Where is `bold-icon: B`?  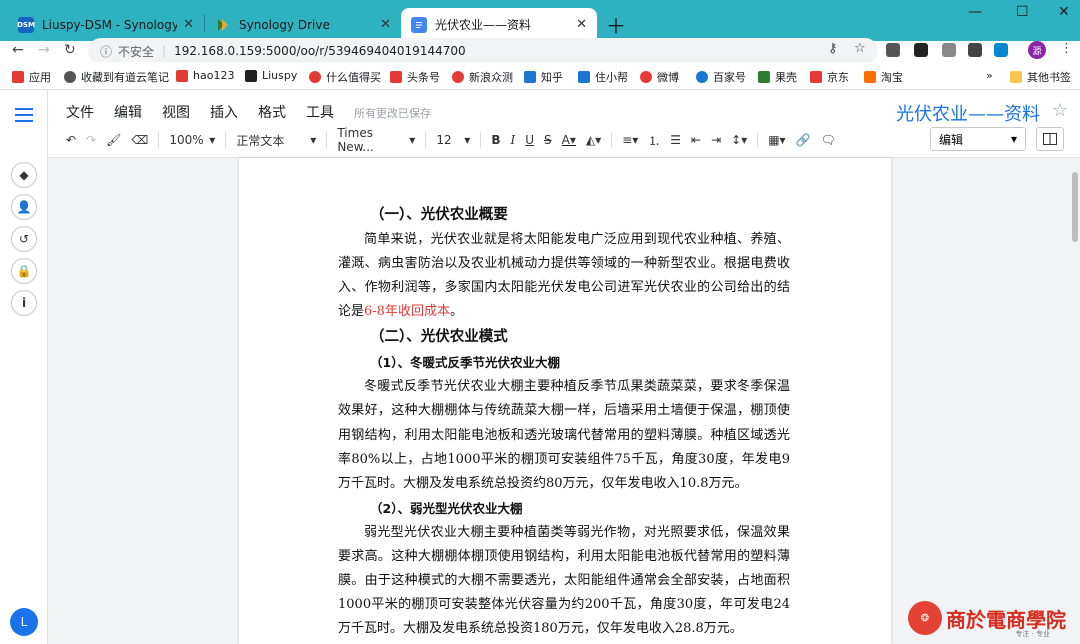
bold-icon: B is located at coordinates (495, 140).